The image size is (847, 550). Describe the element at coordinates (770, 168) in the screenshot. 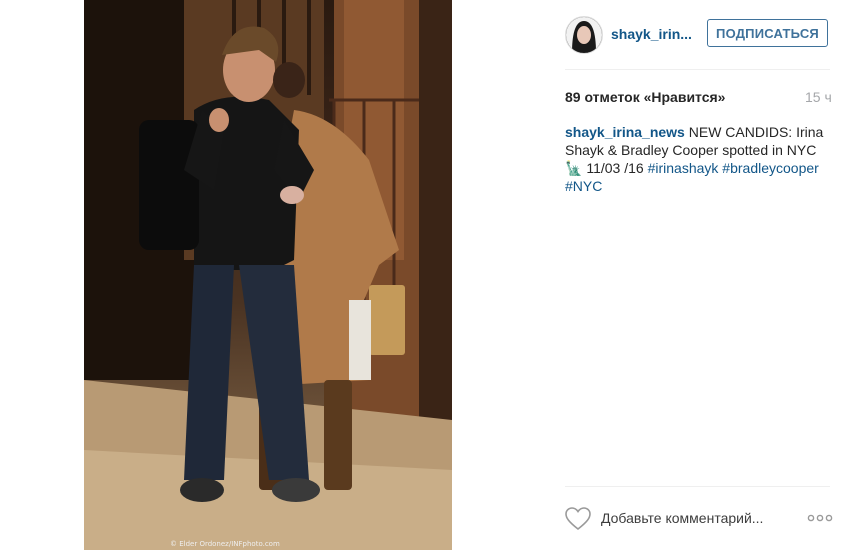

I see `hashtag-link: #bradleycooper` at that location.